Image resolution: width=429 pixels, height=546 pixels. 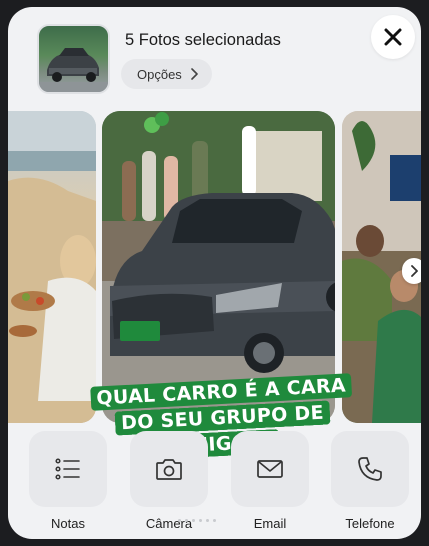 I want to click on photo-slide-previous, so click(x=52, y=267).